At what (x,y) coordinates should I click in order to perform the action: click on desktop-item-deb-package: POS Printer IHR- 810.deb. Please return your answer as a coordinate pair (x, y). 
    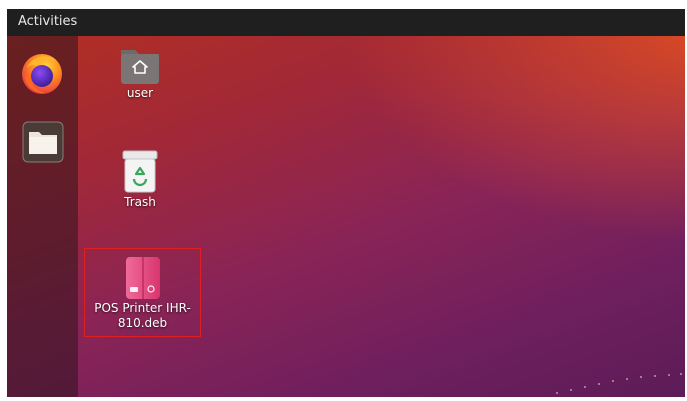
    Looking at the image, I should click on (142, 292).